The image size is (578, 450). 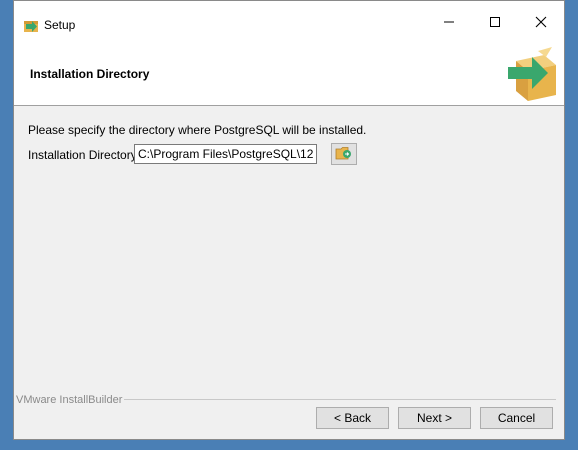 I want to click on installbuilder-brand: VMware InstallBuilder, so click(x=69, y=400).